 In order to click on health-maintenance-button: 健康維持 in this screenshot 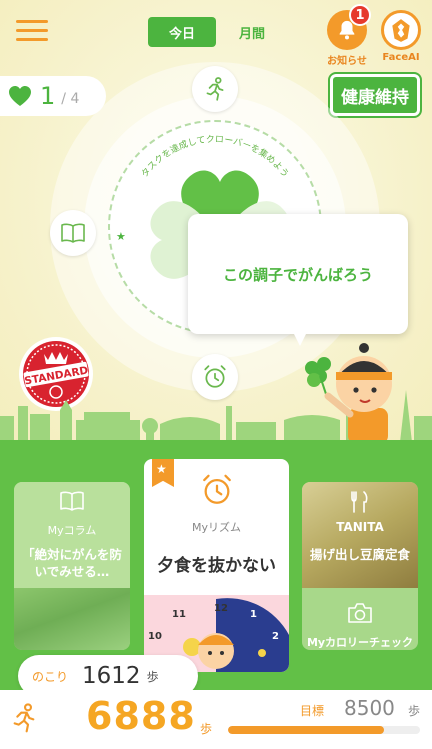, I will do `click(375, 95)`.